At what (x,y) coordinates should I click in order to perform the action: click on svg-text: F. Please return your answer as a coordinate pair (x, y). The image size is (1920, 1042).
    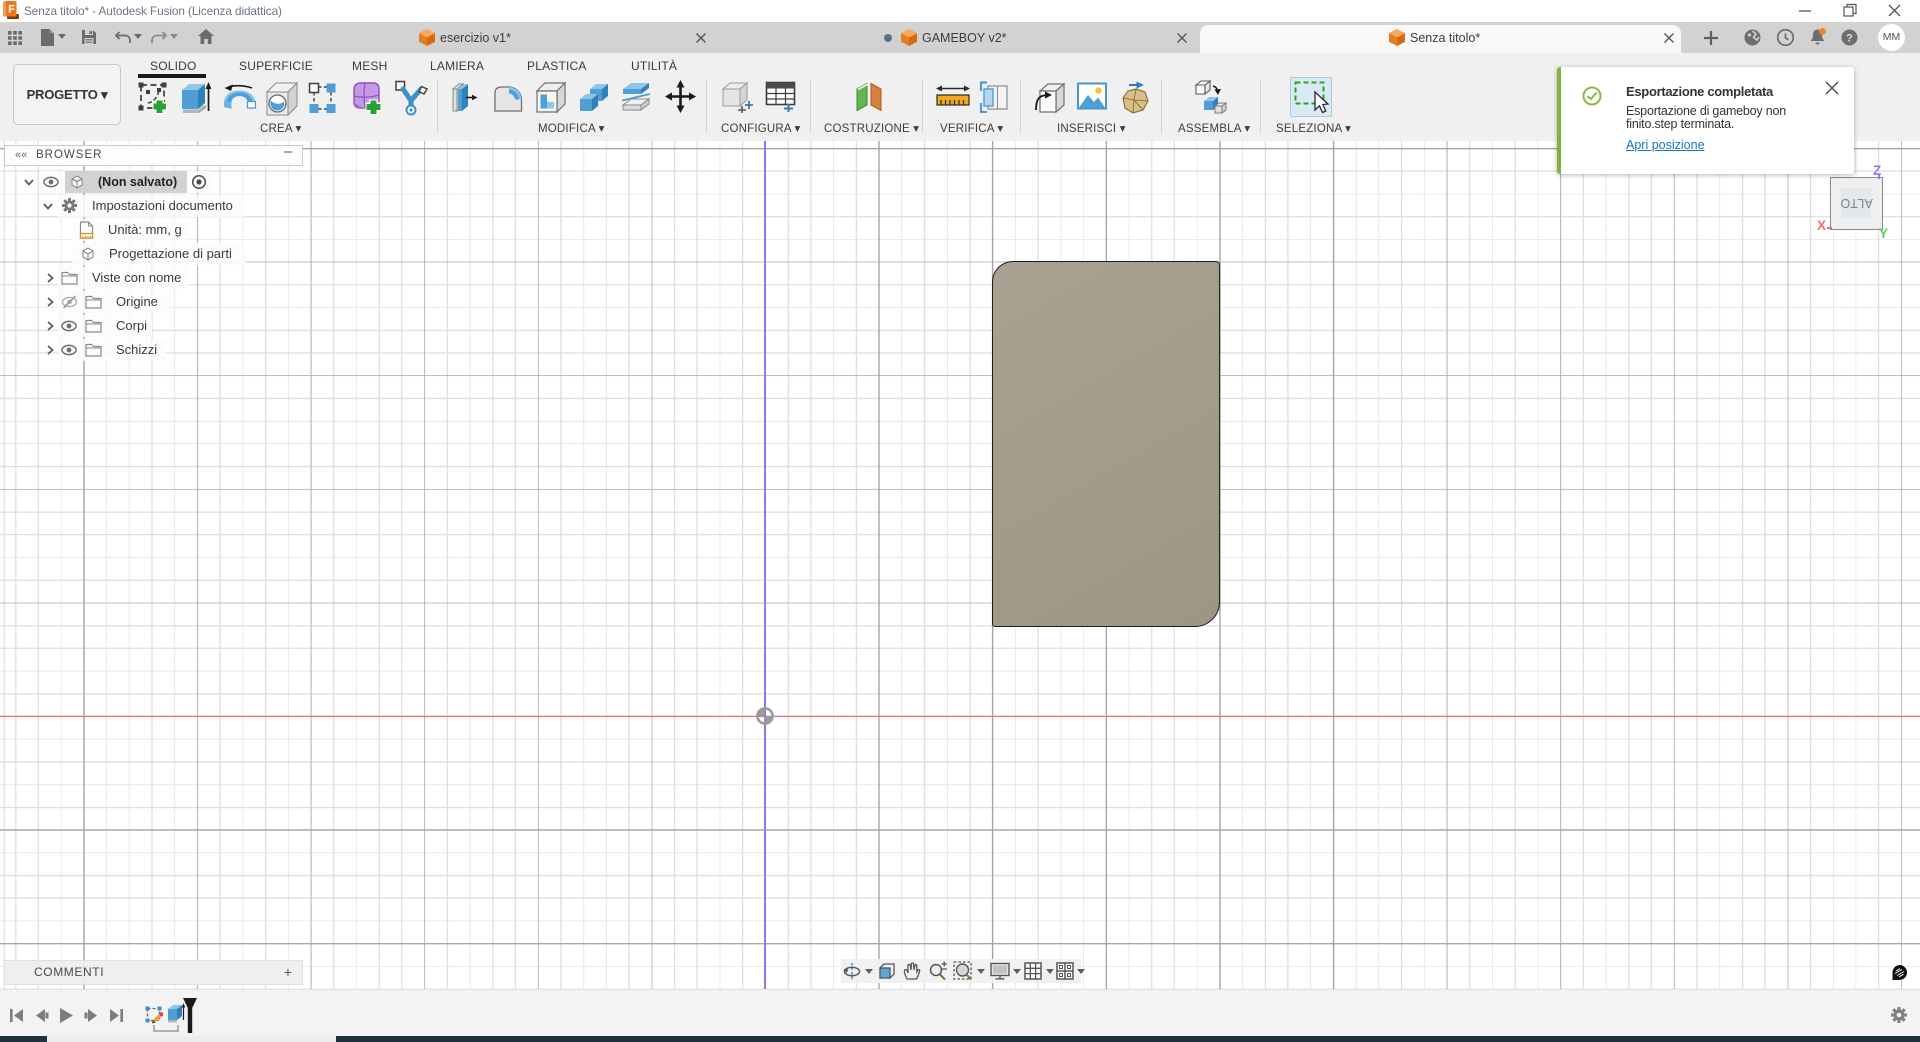
    Looking at the image, I should click on (11, 10).